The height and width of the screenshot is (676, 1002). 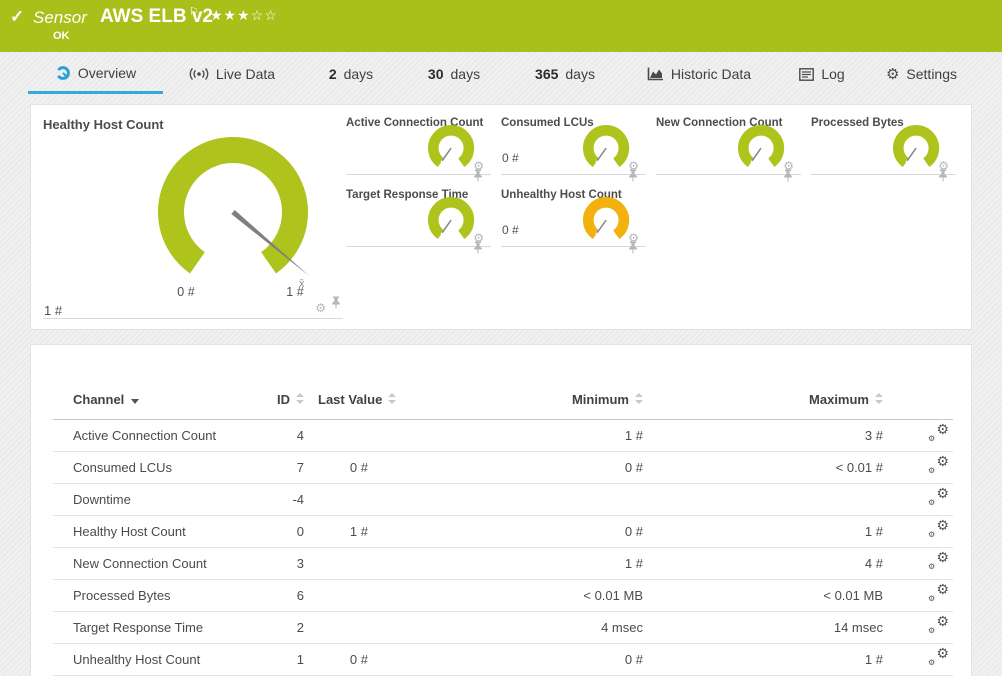 I want to click on tab-2-days: 2 days, so click(x=351, y=74).